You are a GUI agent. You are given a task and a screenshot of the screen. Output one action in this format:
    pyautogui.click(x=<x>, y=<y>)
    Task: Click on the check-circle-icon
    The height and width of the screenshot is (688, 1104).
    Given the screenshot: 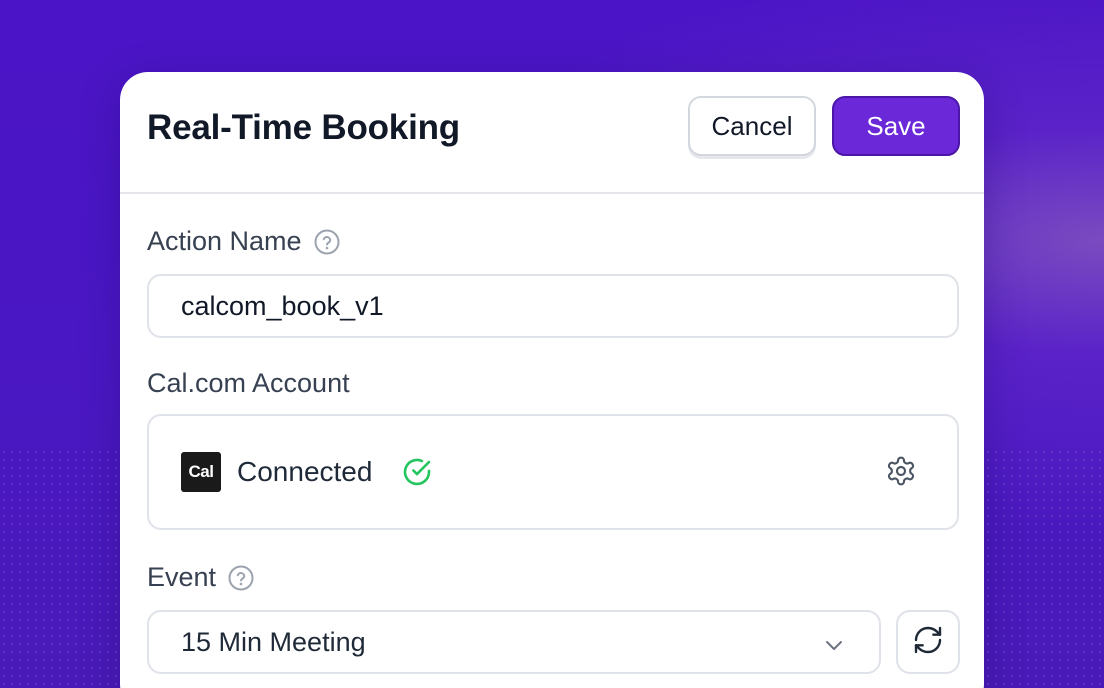 What is the action you would take?
    pyautogui.click(x=417, y=472)
    